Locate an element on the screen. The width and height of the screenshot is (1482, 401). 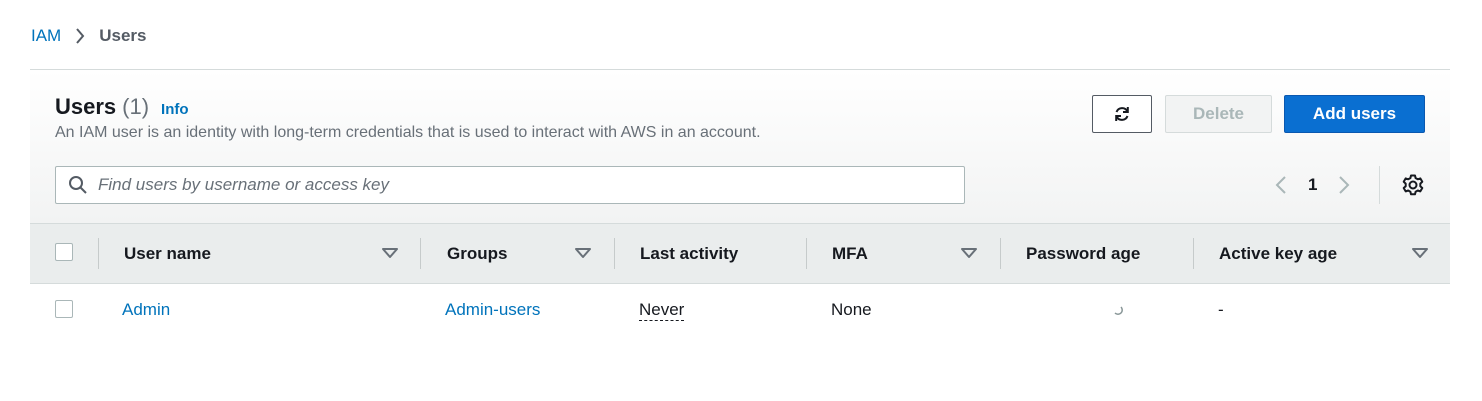
title-row: Users (1) Info is located at coordinates (122, 107).